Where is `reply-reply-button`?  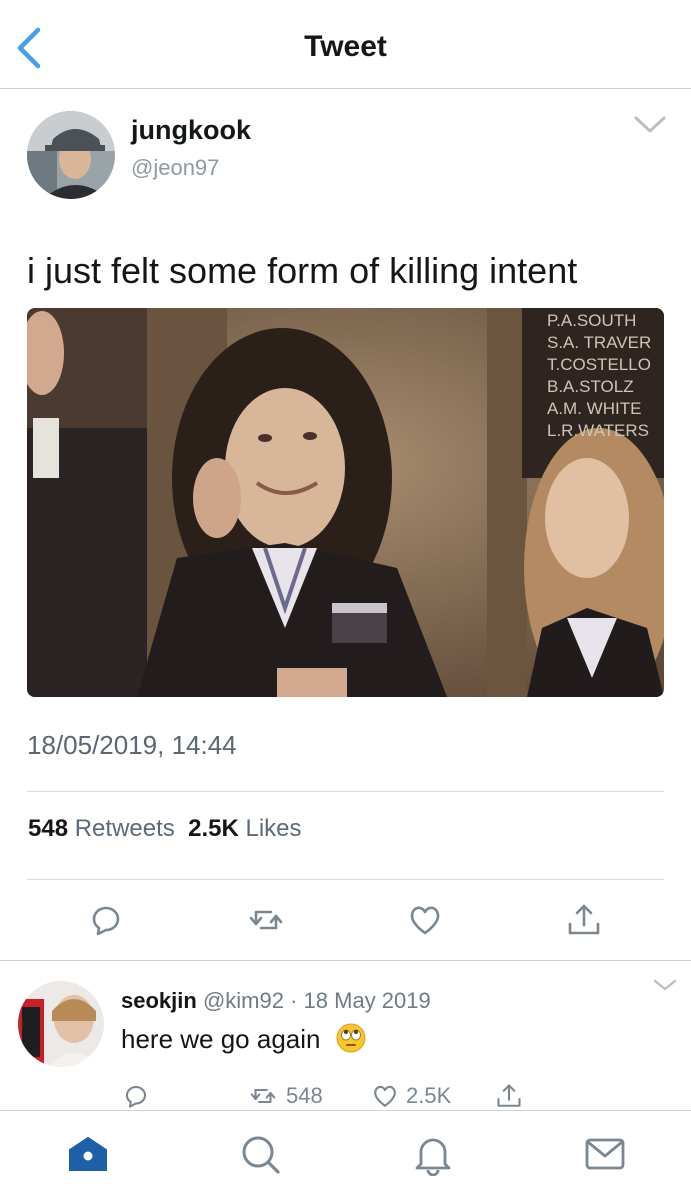
reply-reply-button is located at coordinates (136, 1096).